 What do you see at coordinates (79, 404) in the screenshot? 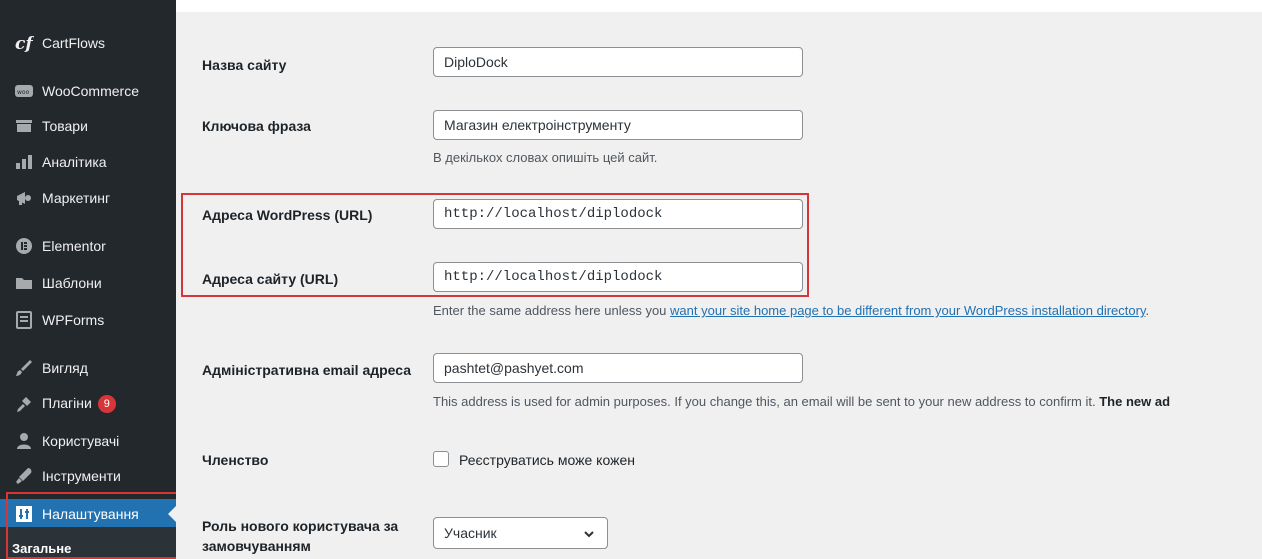
I see `sidebar-item-label: Плагіни 9` at bounding box center [79, 404].